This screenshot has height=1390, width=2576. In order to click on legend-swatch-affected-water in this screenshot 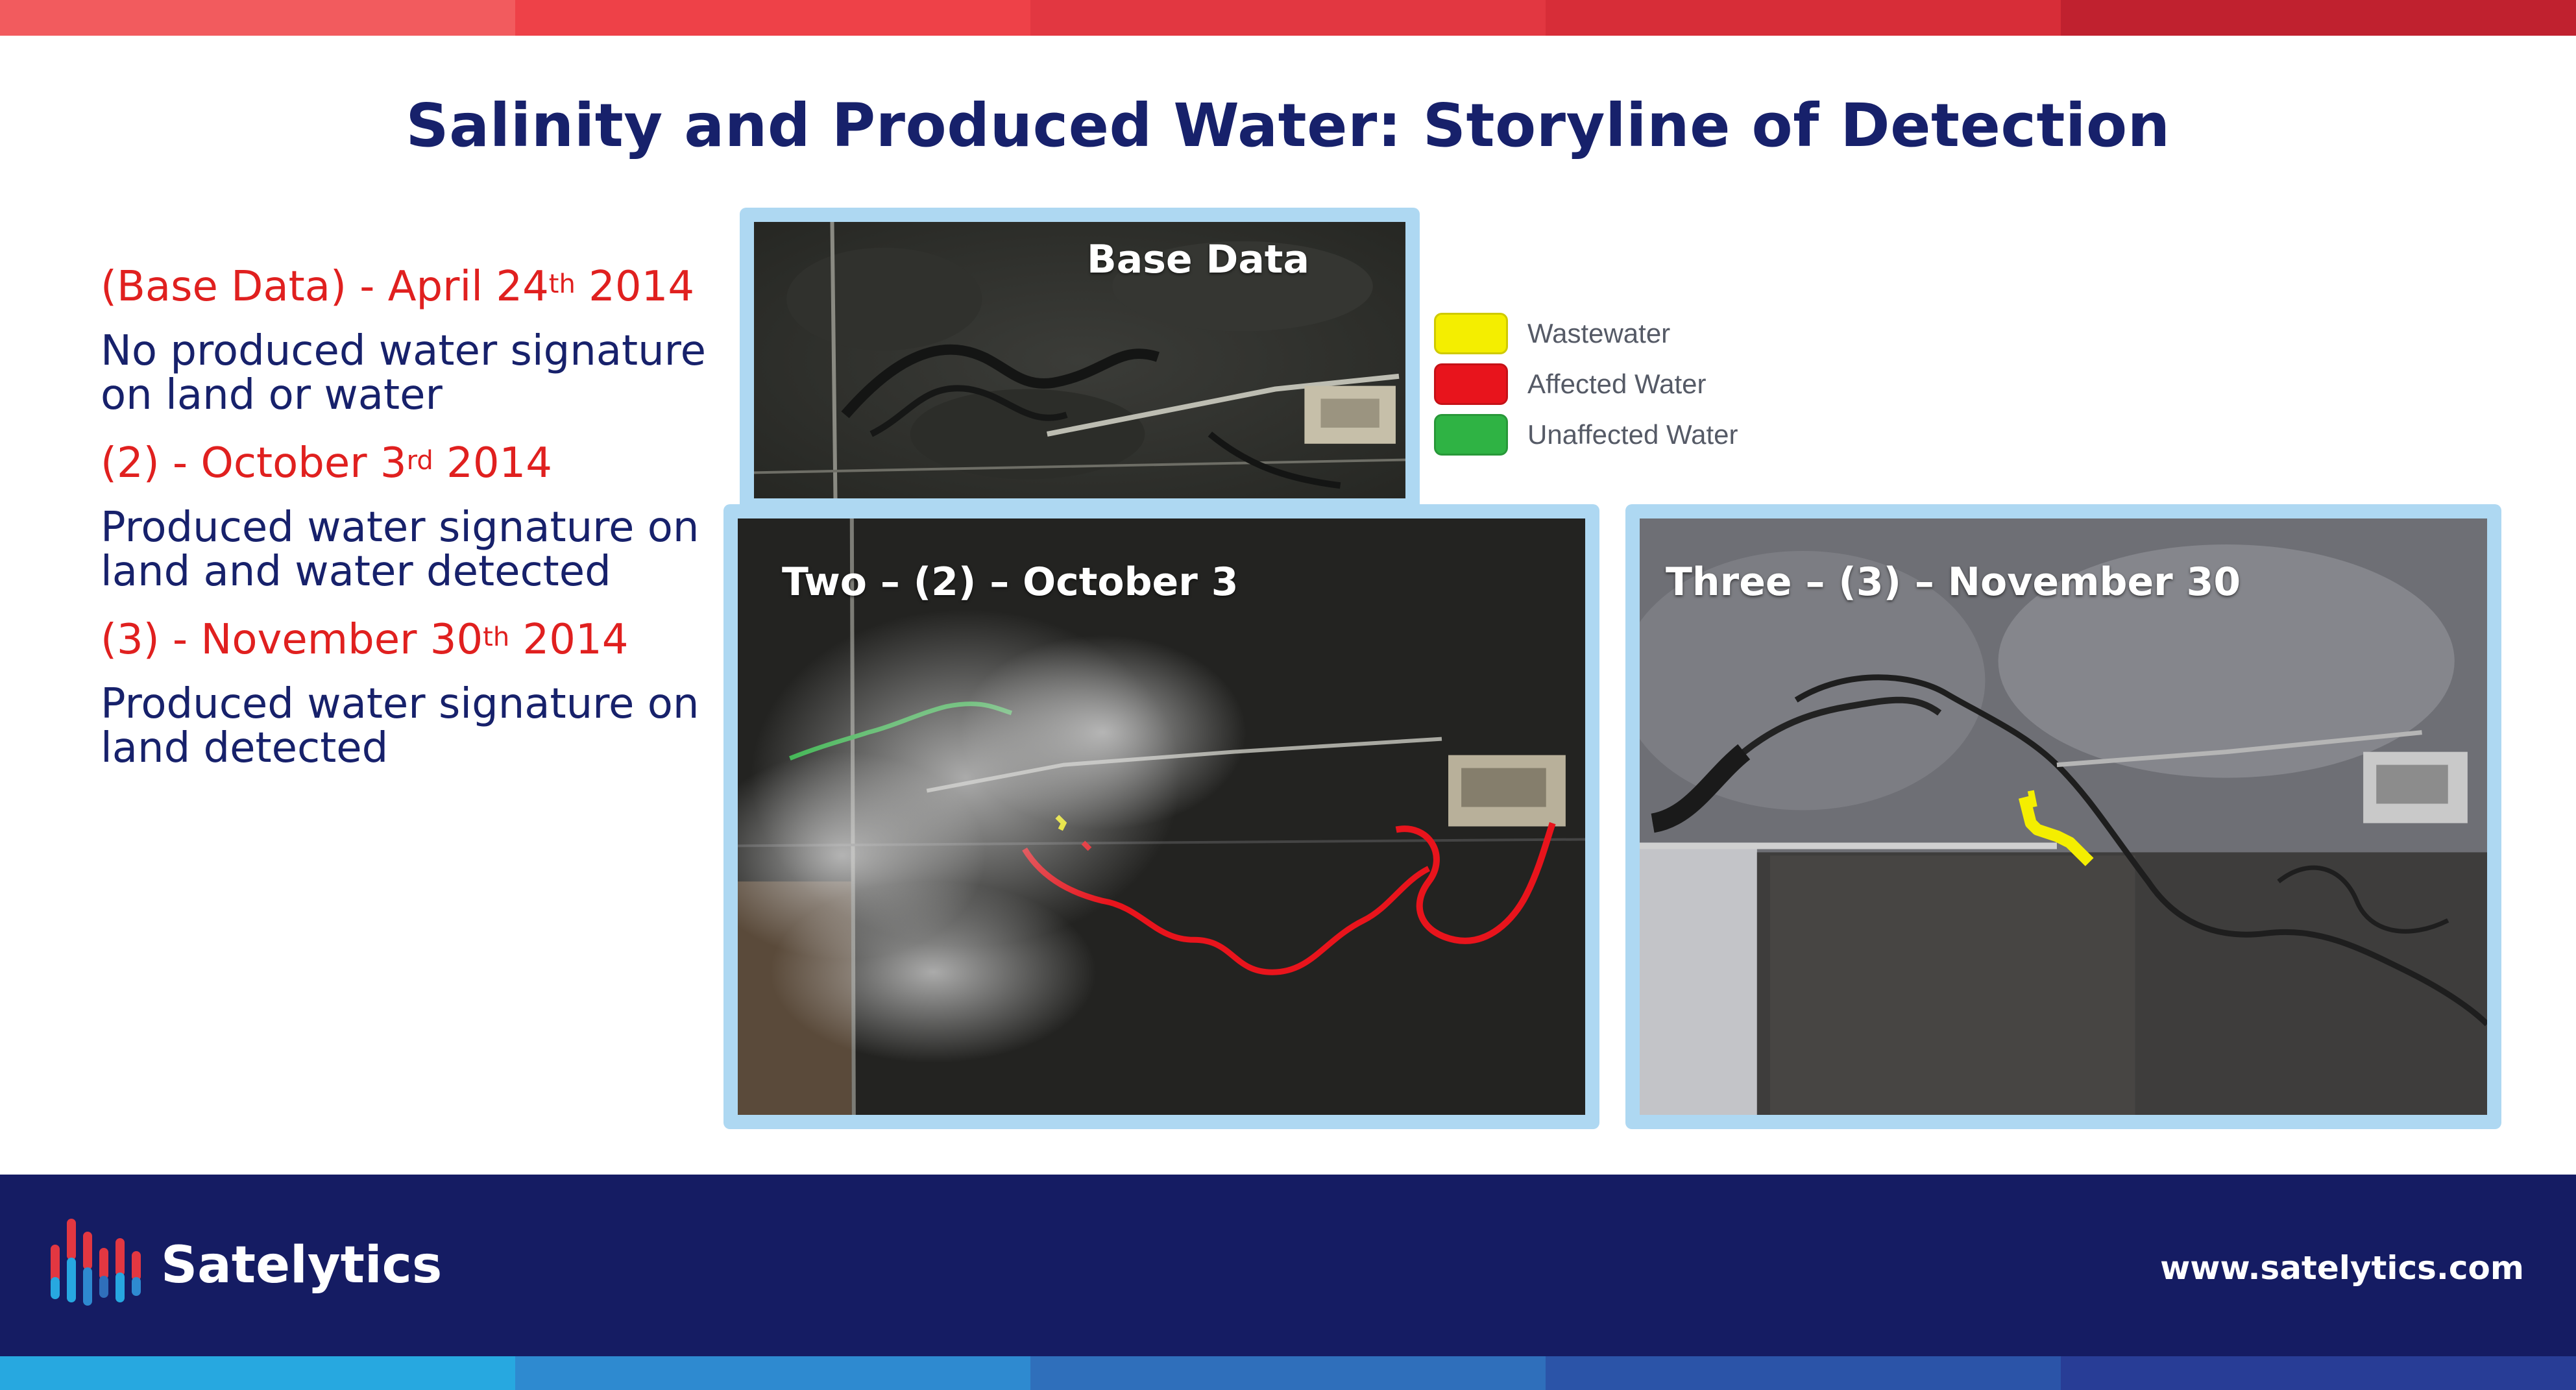, I will do `click(1471, 384)`.